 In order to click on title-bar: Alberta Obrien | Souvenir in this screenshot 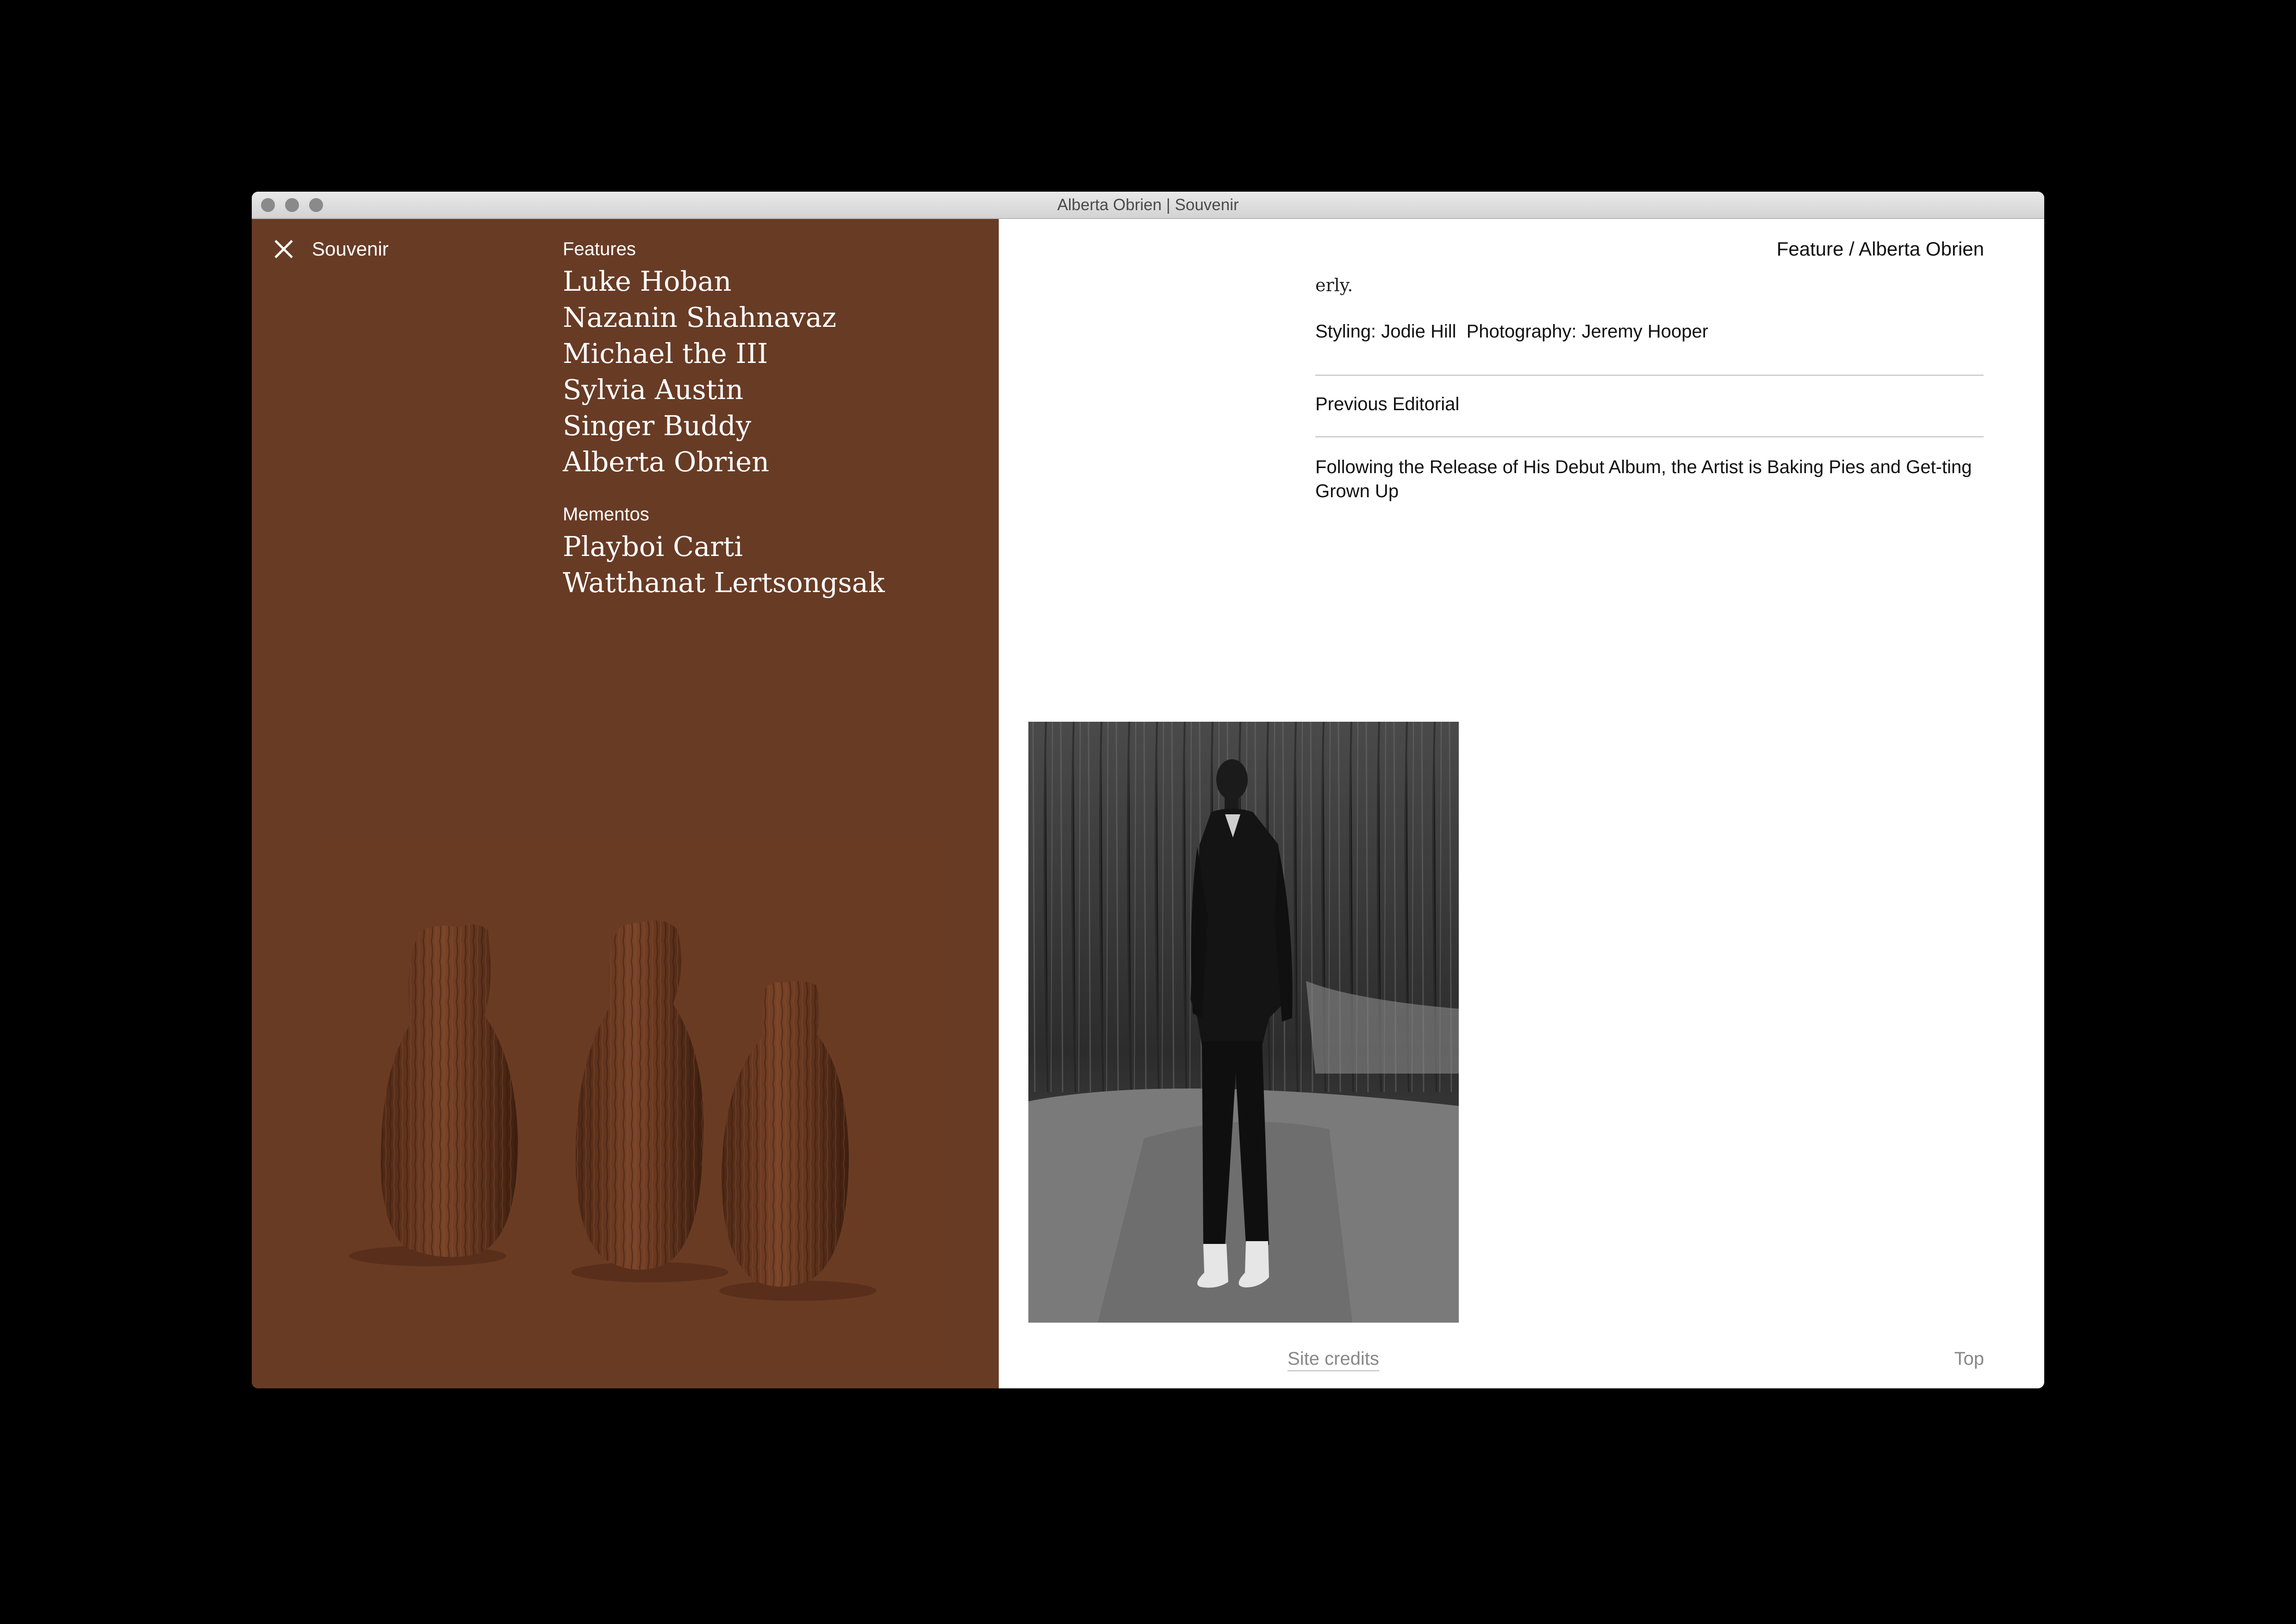, I will do `click(1148, 205)`.